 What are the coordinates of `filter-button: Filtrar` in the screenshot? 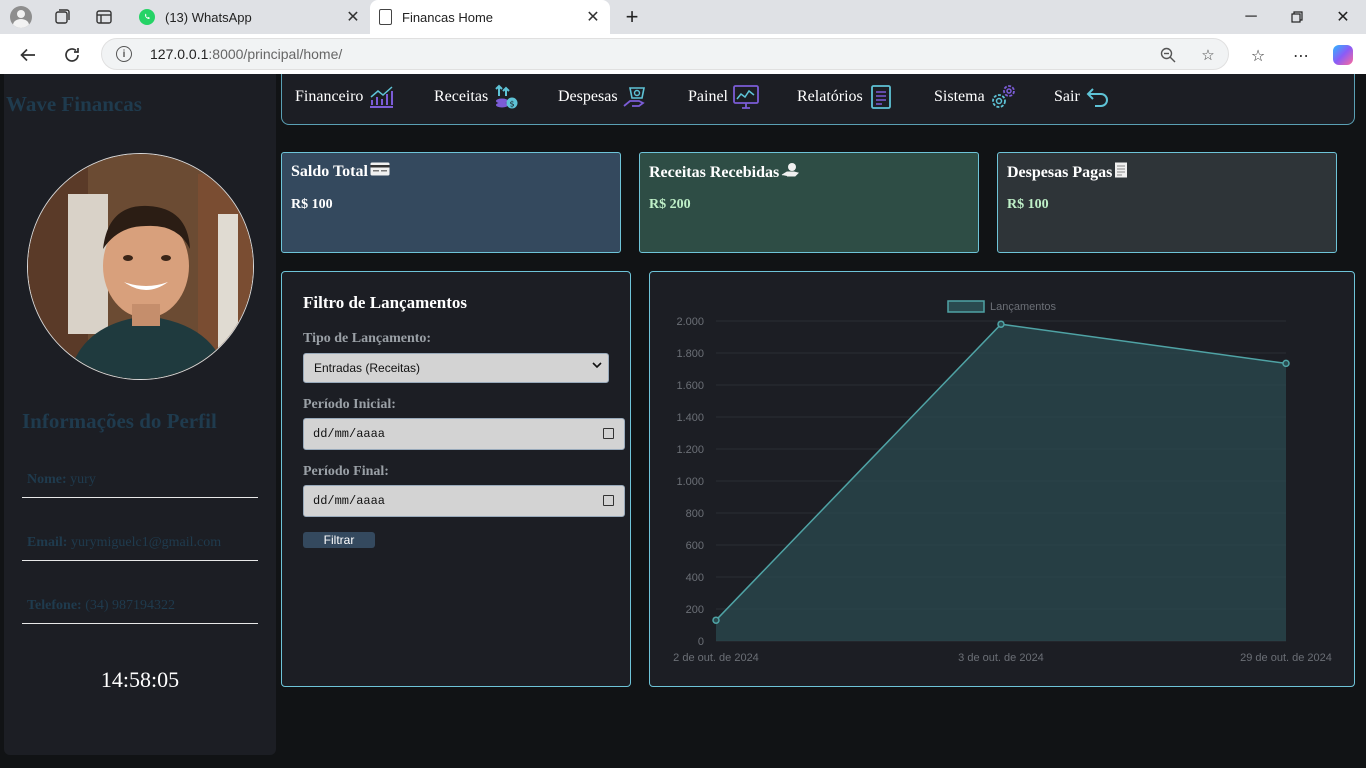 It's located at (339, 540).